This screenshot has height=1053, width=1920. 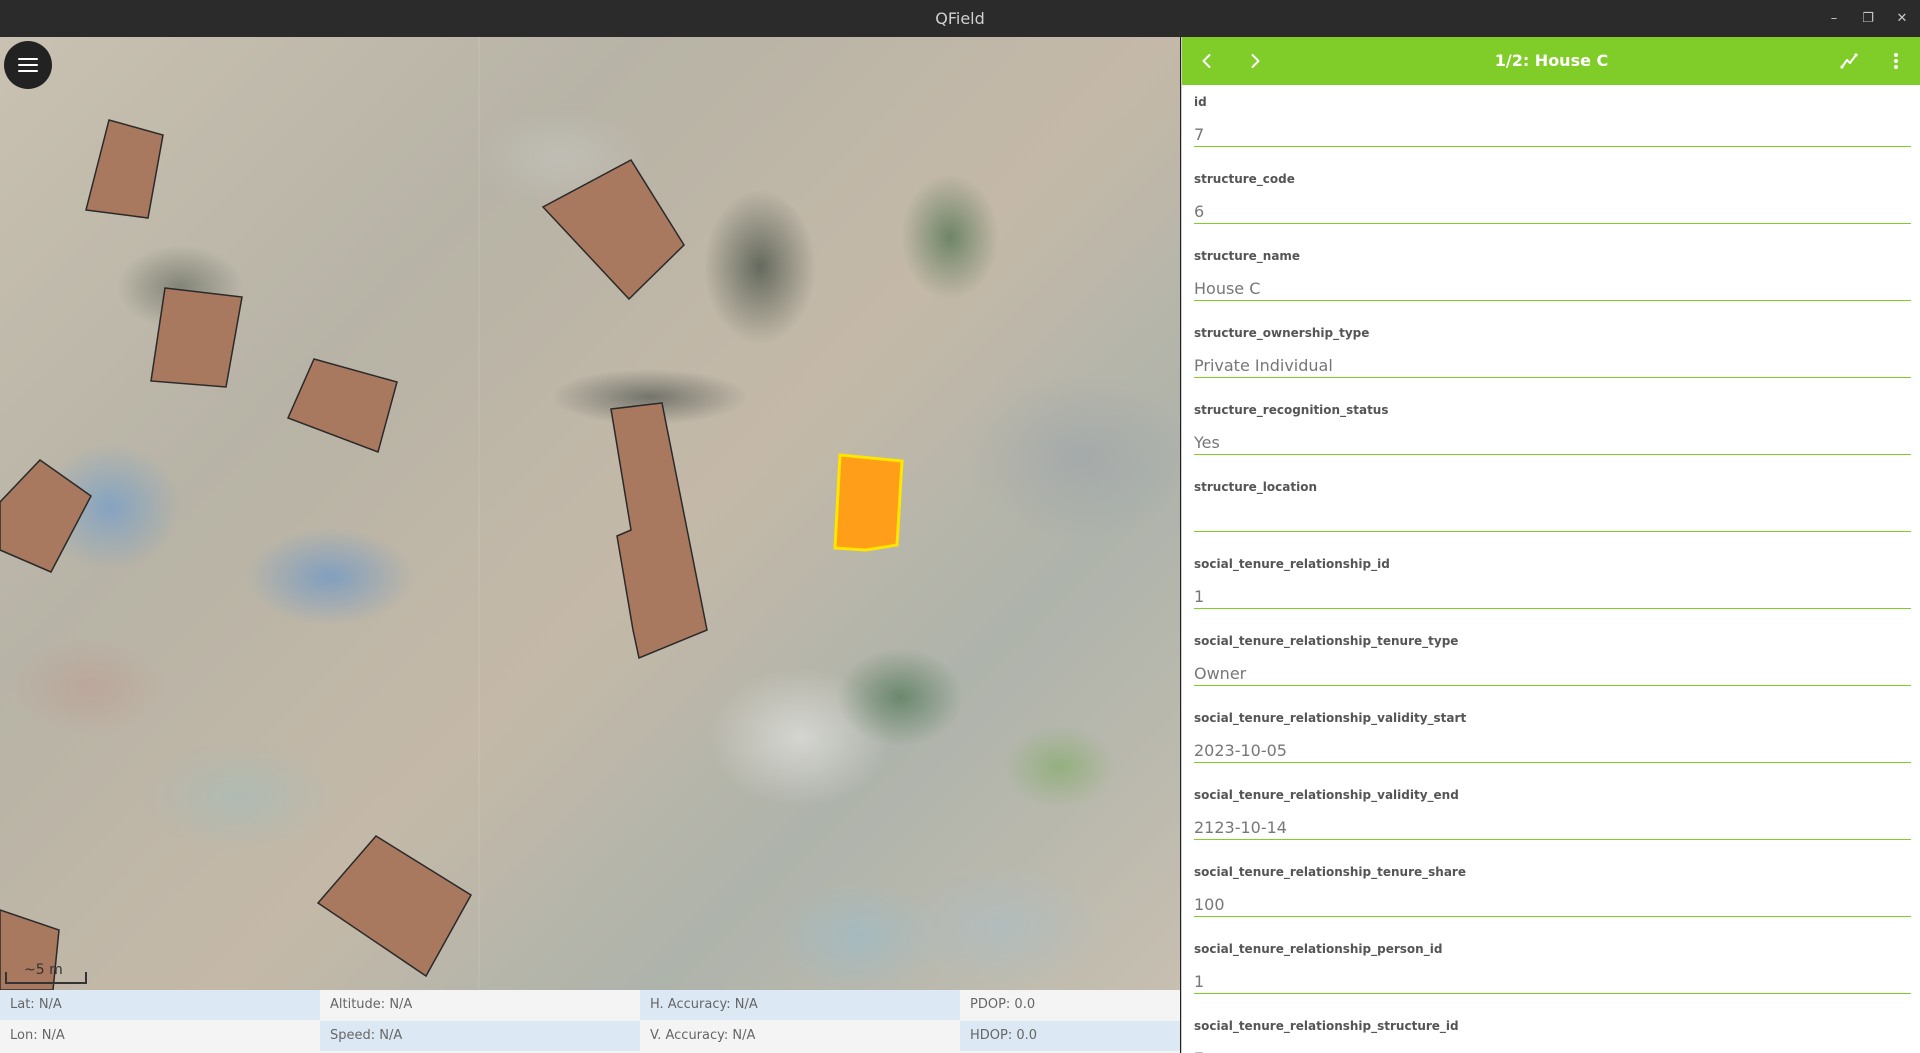 I want to click on altitude-readout: Altitude: N/A, so click(x=371, y=1004).